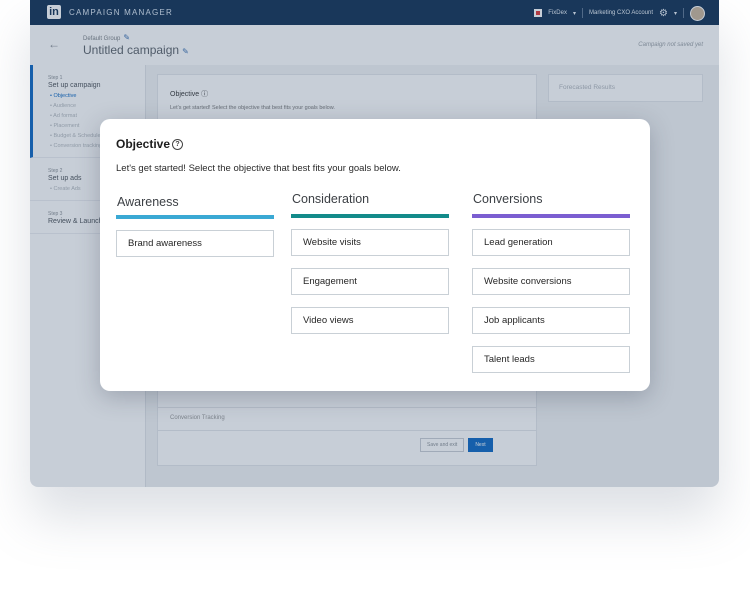 The width and height of the screenshot is (750, 590). I want to click on option-website-conversions: Website conversions, so click(551, 281).